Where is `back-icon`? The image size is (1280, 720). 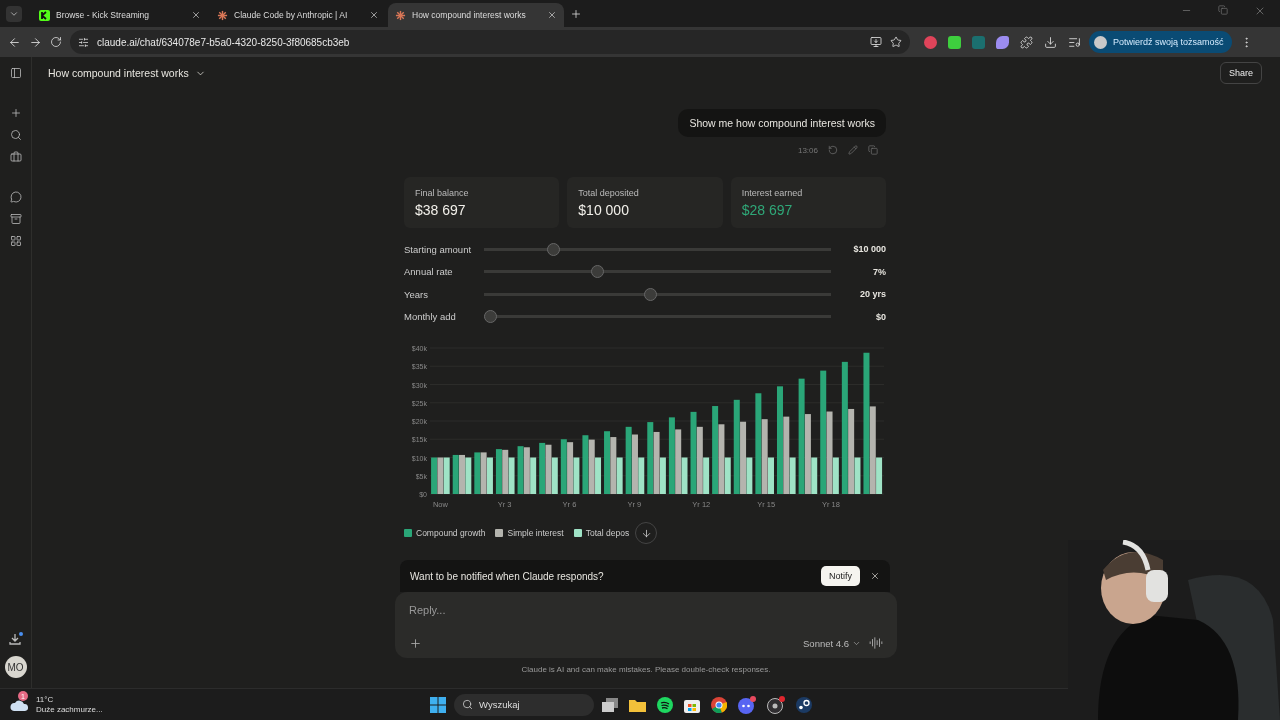
back-icon is located at coordinates (14, 42).